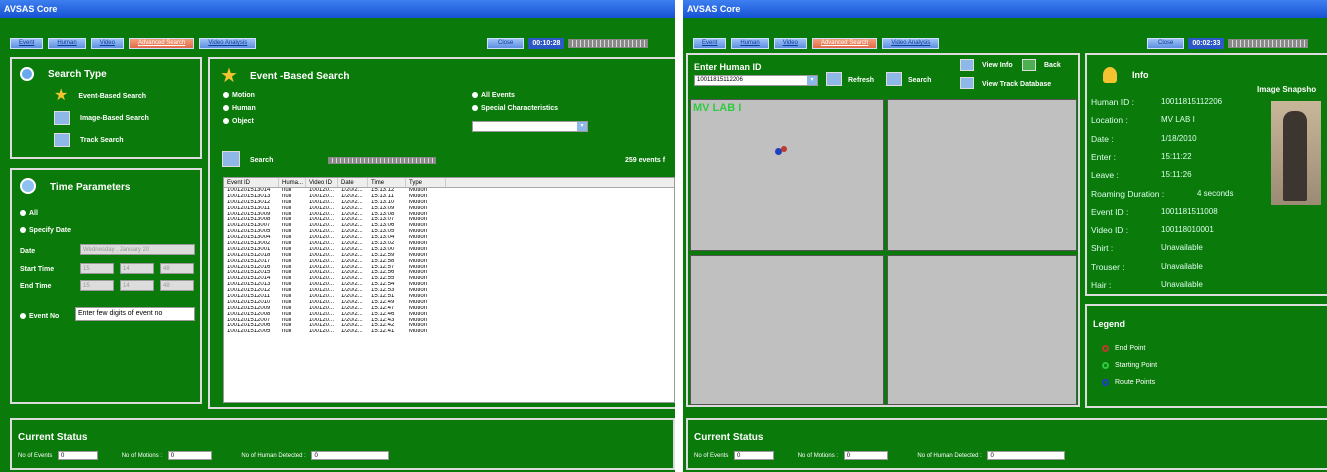 Image resolution: width=1327 pixels, height=472 pixels. Describe the element at coordinates (1135, 382) in the screenshot. I see `legend-label: Route Points` at that location.